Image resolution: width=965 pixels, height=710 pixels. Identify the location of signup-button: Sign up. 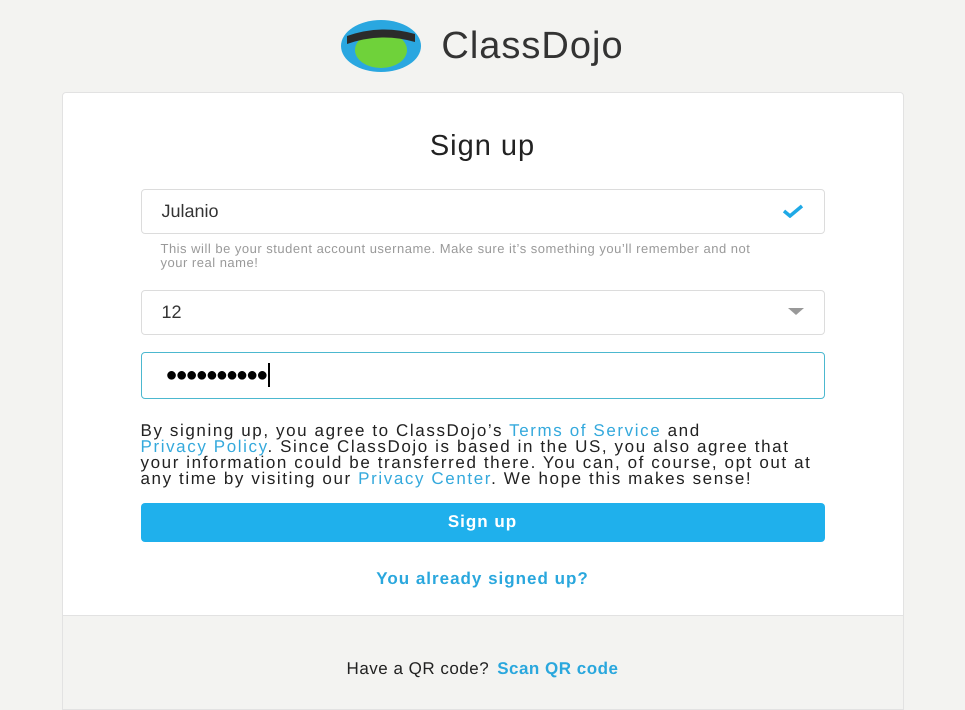
(482, 522).